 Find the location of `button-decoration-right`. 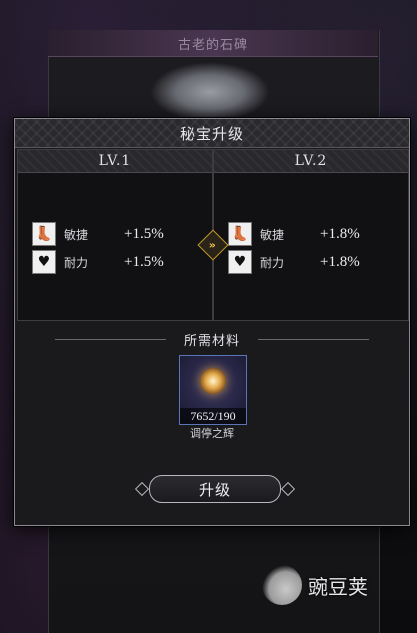

button-decoration-right is located at coordinates (288, 489).